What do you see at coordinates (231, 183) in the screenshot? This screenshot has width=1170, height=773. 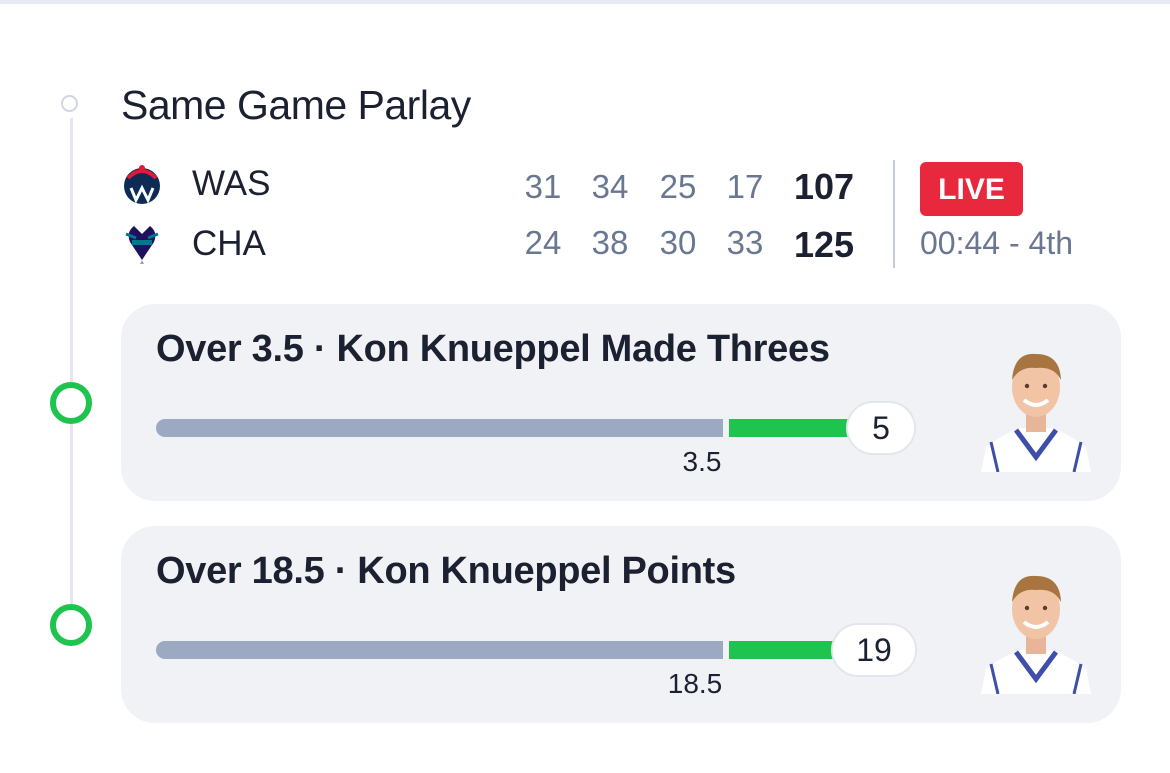 I see `team-abbr-was: WAS` at bounding box center [231, 183].